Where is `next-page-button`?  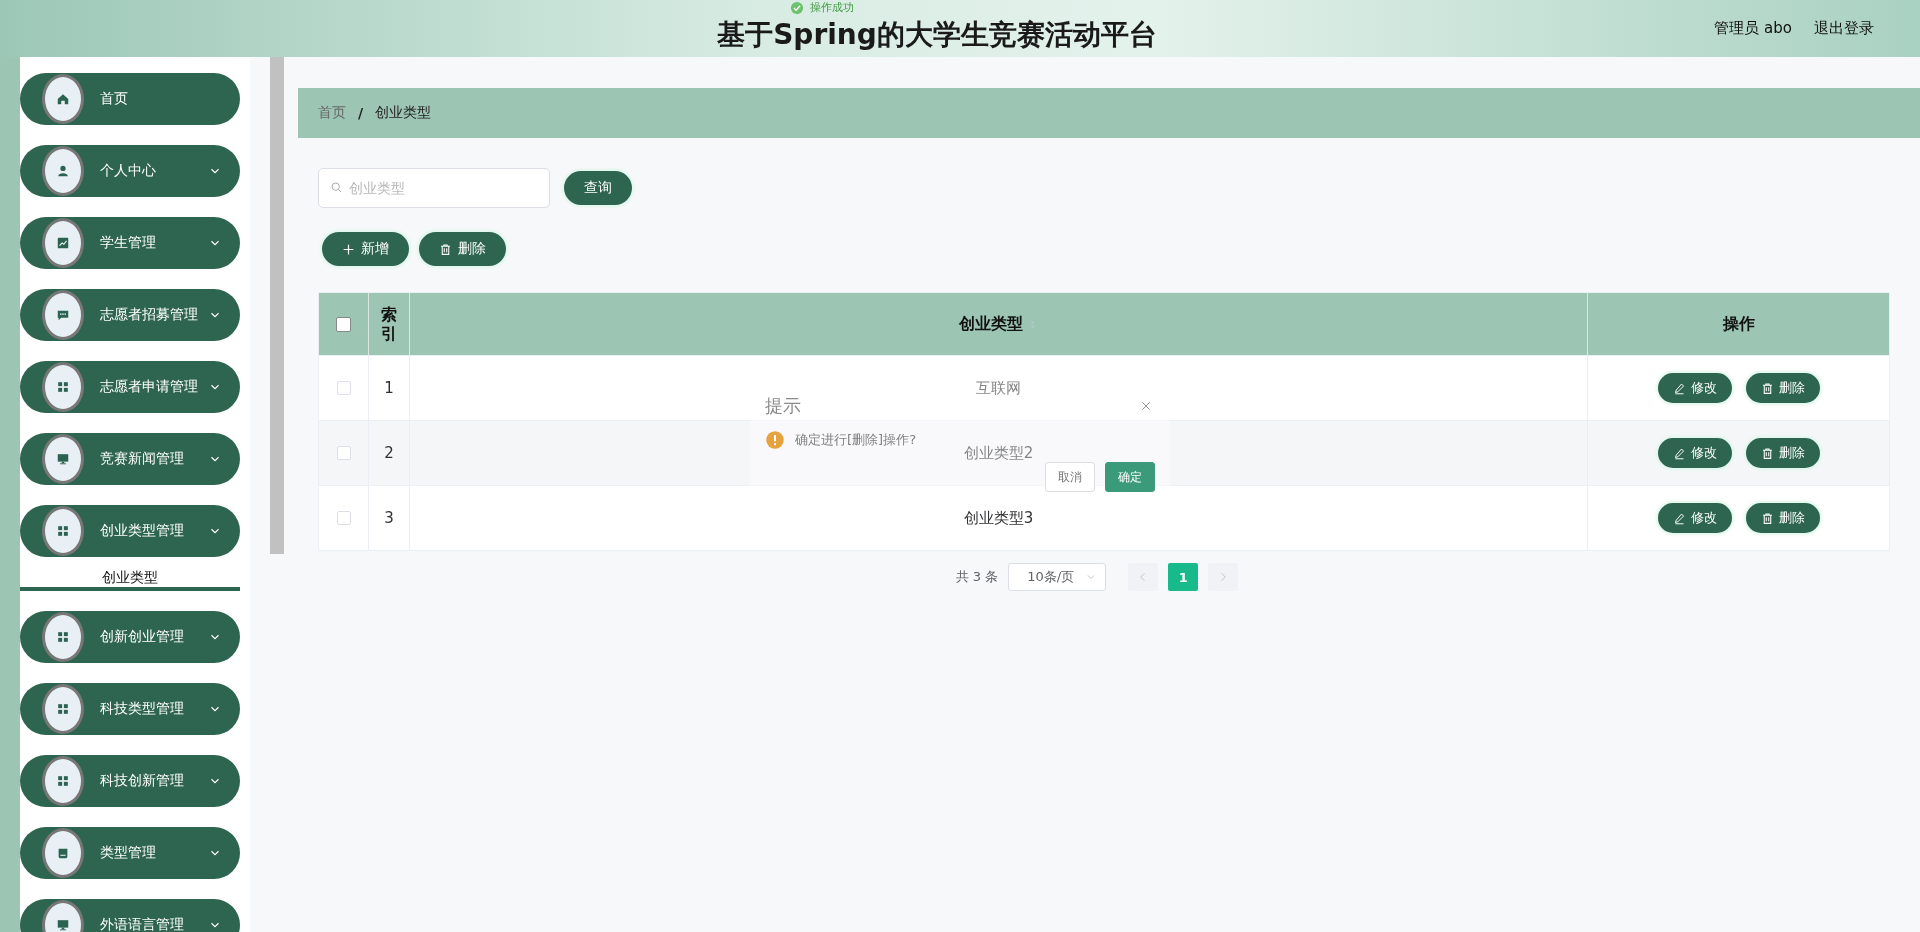
next-page-button is located at coordinates (1223, 577).